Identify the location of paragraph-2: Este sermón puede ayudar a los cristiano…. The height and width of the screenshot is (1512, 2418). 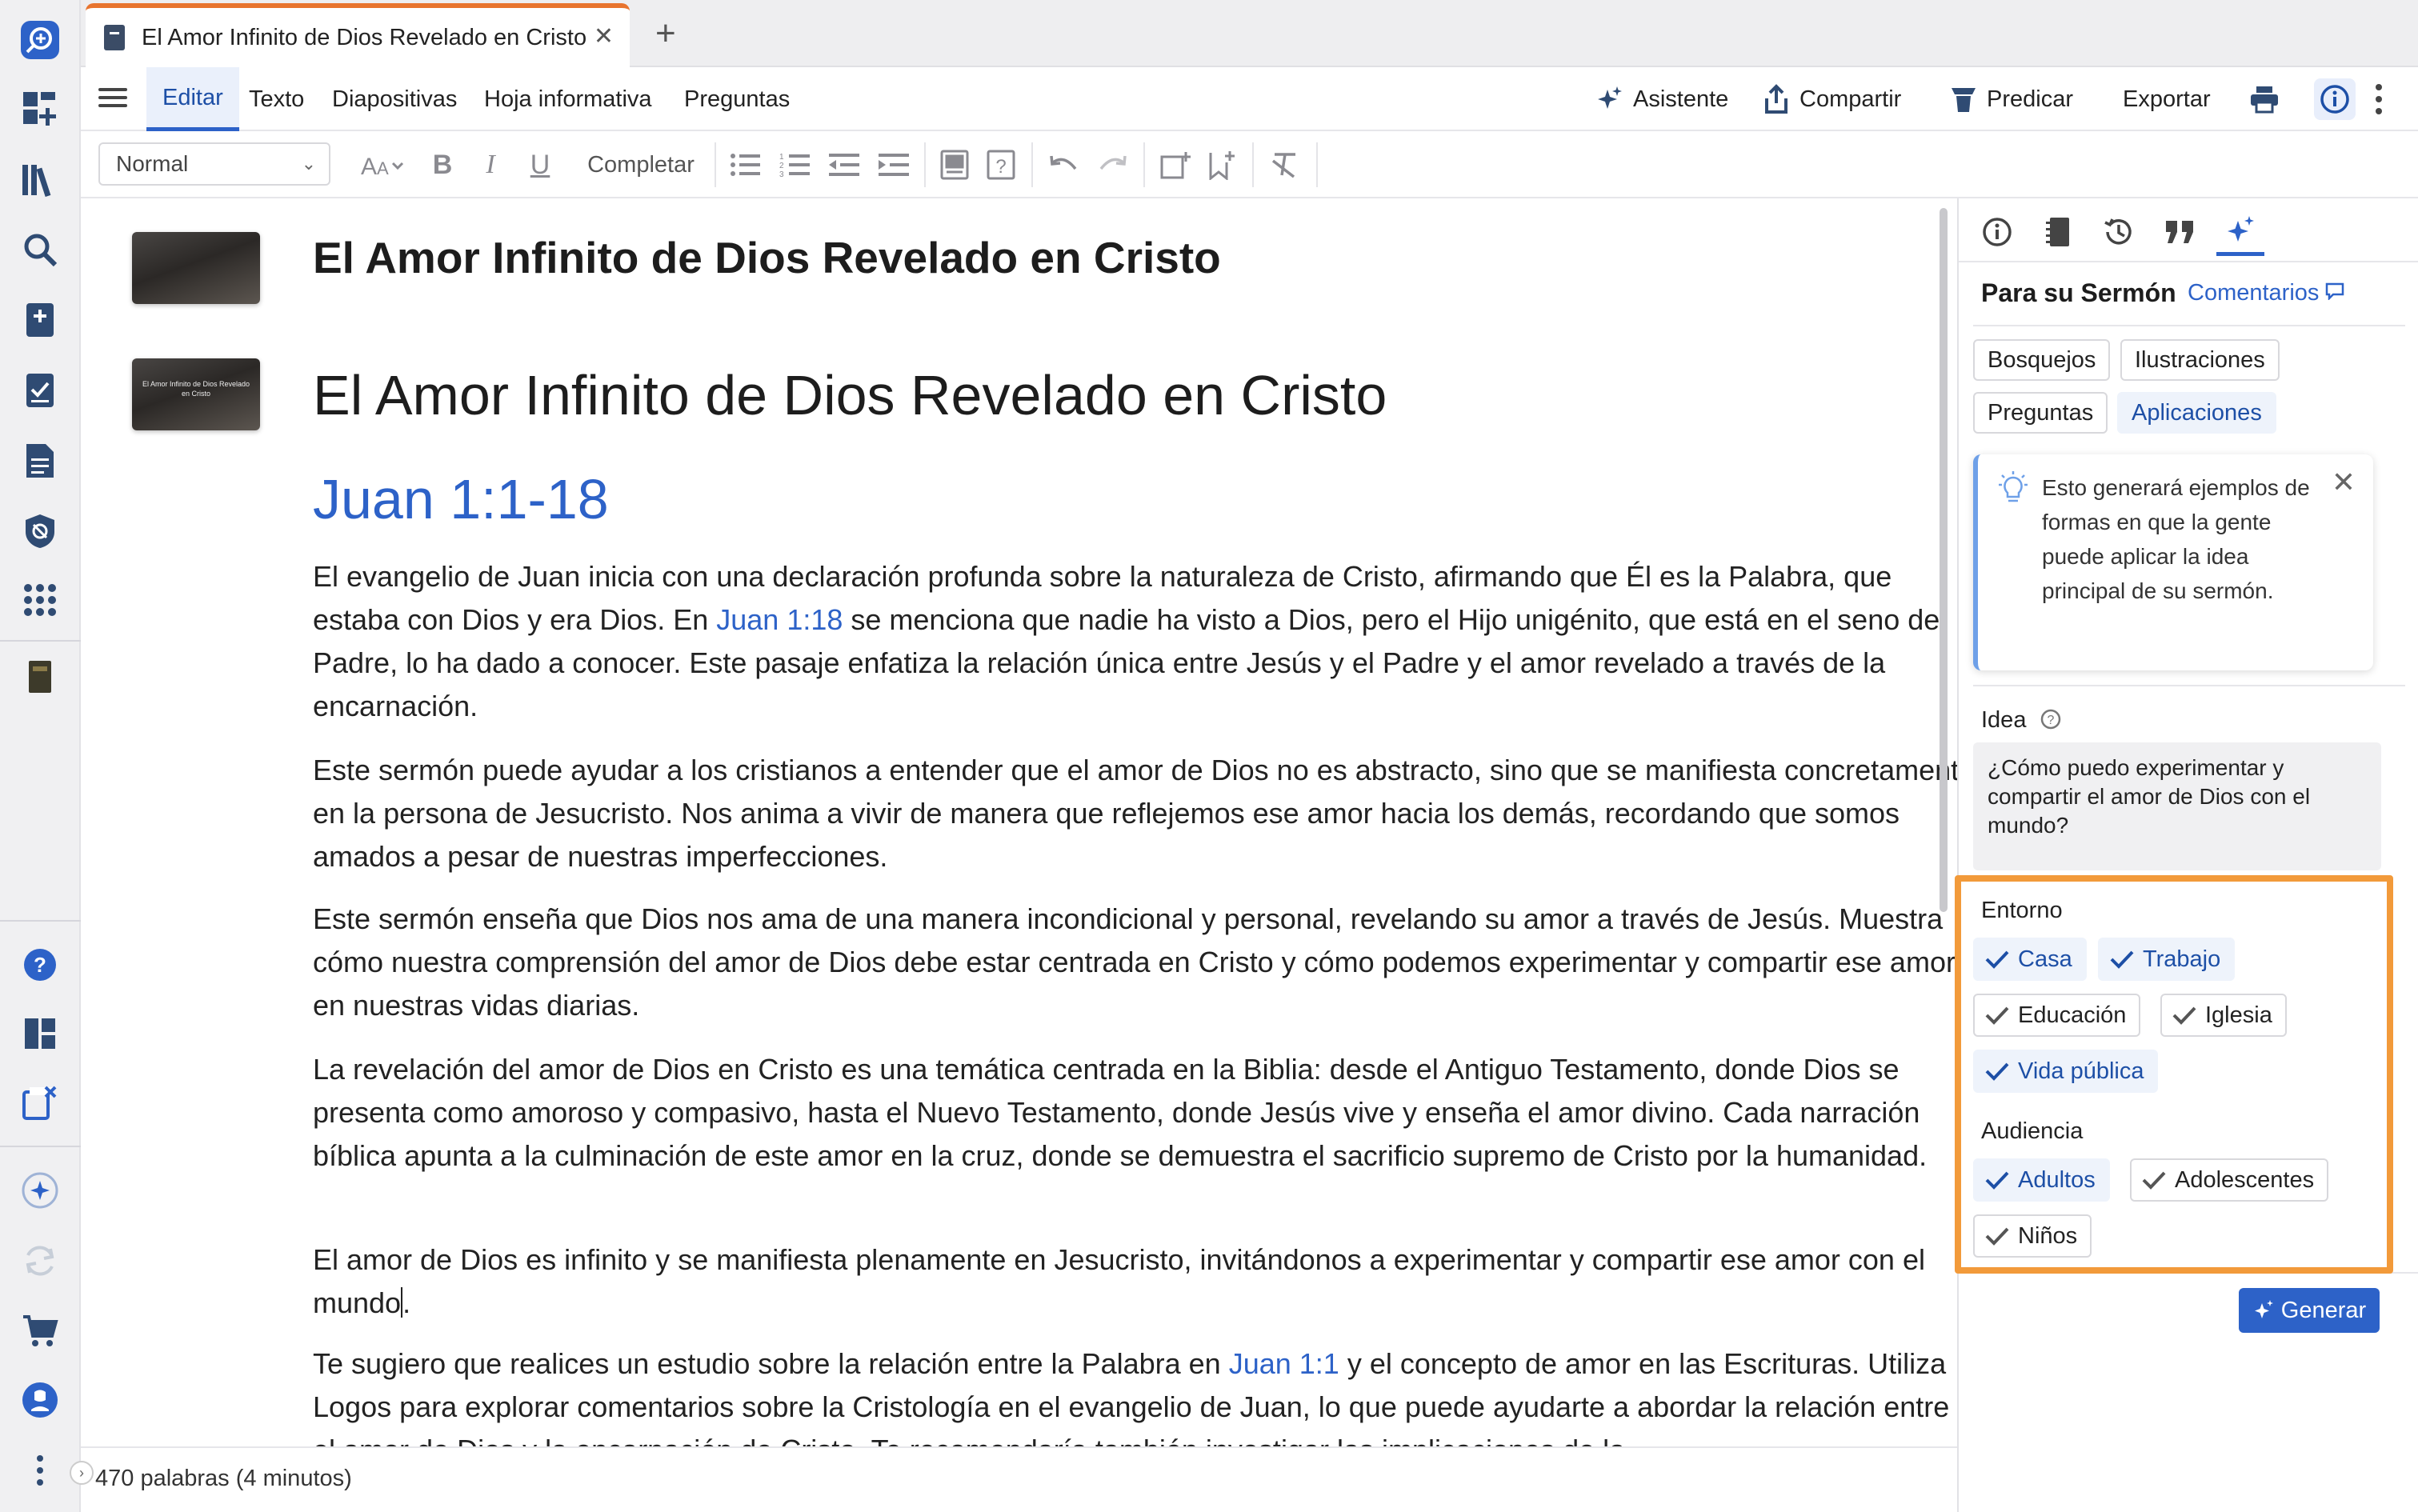
(1135, 813).